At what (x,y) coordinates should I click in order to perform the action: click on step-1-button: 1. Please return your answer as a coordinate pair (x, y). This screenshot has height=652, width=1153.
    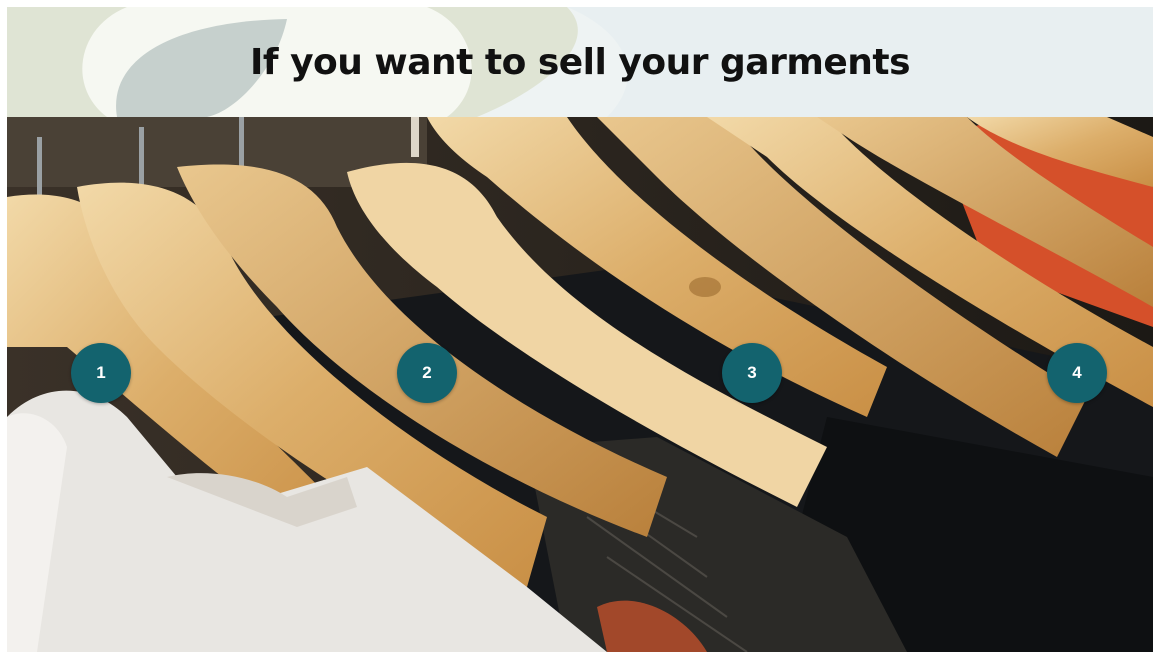
    Looking at the image, I should click on (101, 373).